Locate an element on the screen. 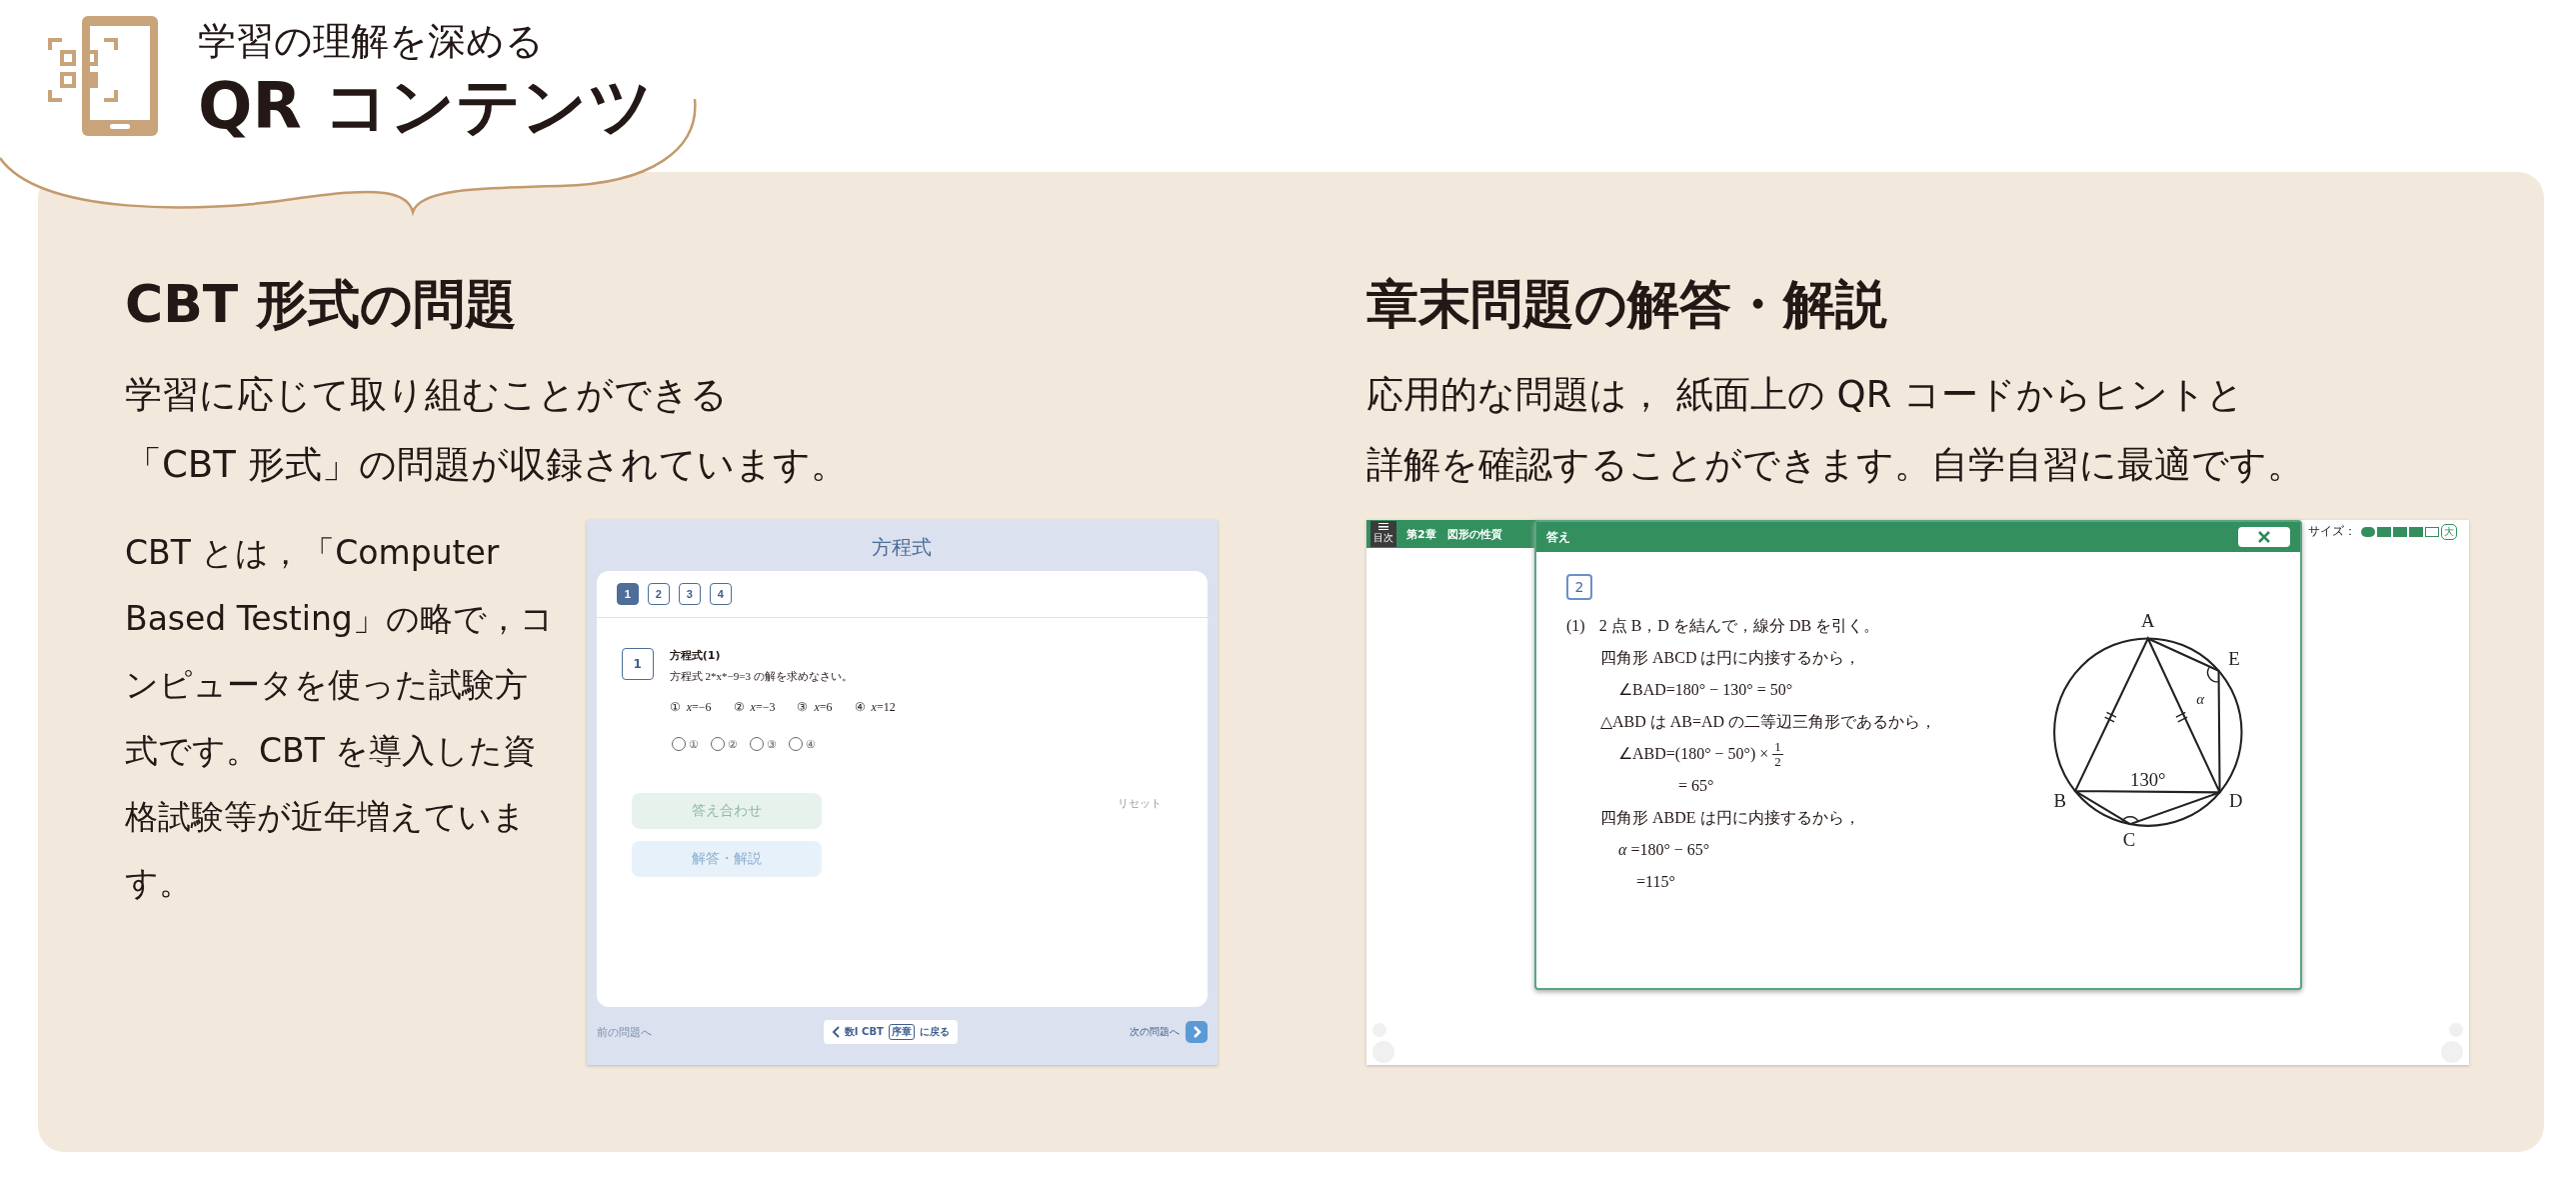 The width and height of the screenshot is (2576, 1181). back-link: 数Ⅰ CBT 序章 に戻る is located at coordinates (891, 1032).